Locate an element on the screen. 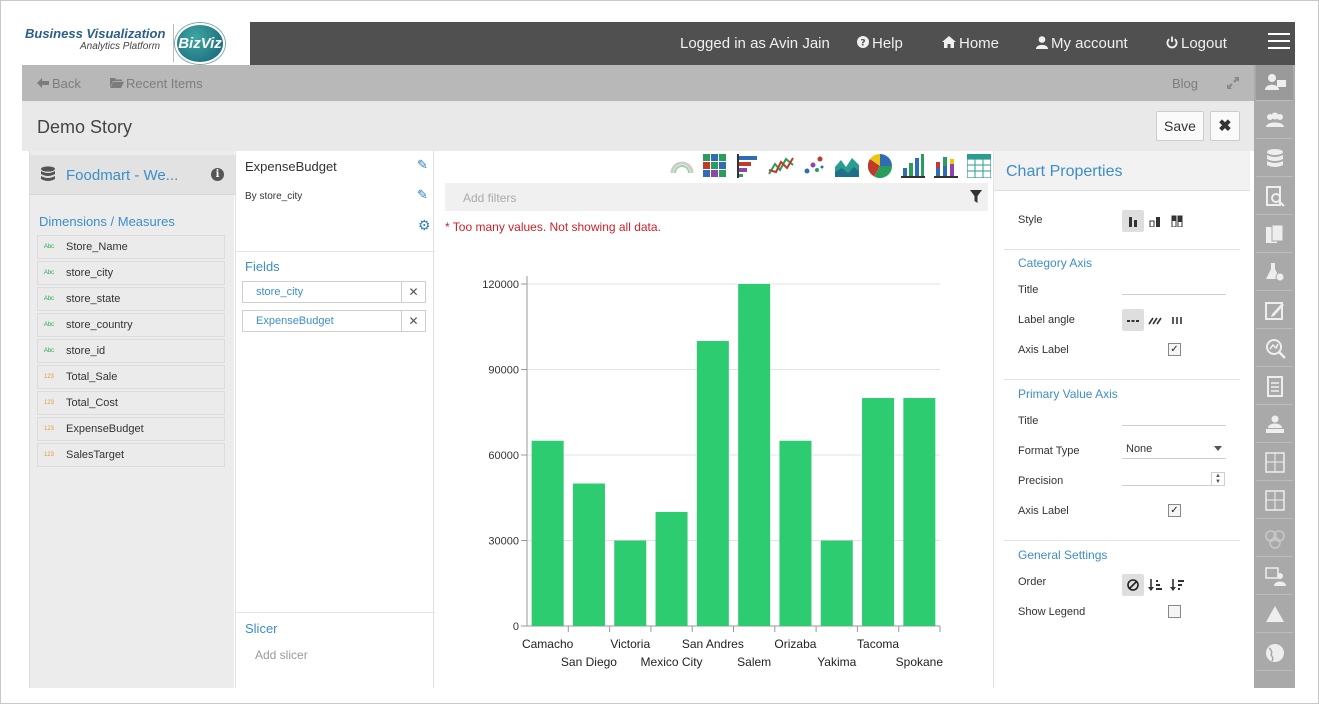 Image resolution: width=1319 pixels, height=704 pixels. save-button: Save is located at coordinates (1180, 126).